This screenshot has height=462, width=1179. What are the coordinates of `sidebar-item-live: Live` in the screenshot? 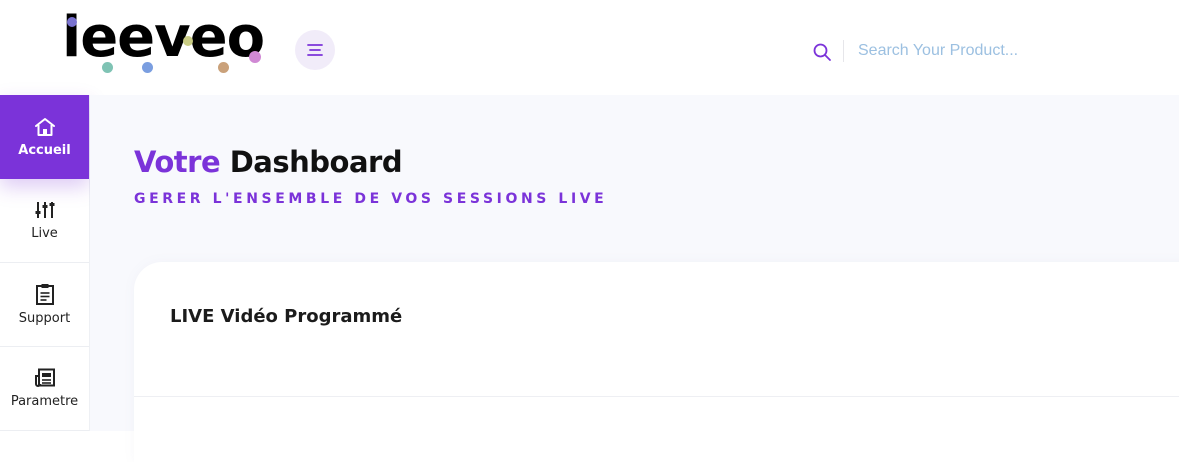 It's located at (44, 221).